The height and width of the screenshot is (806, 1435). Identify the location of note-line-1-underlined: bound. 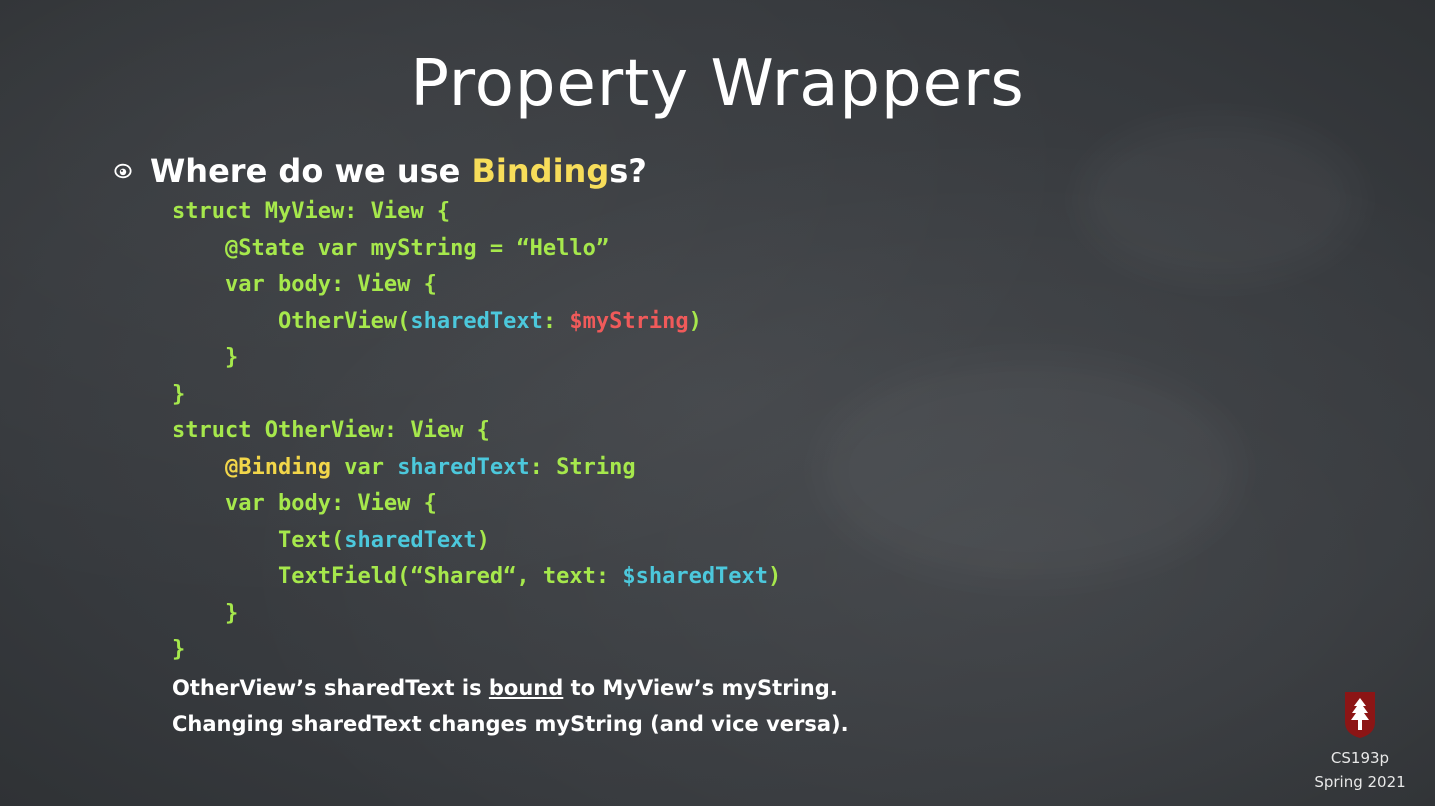
(526, 688).